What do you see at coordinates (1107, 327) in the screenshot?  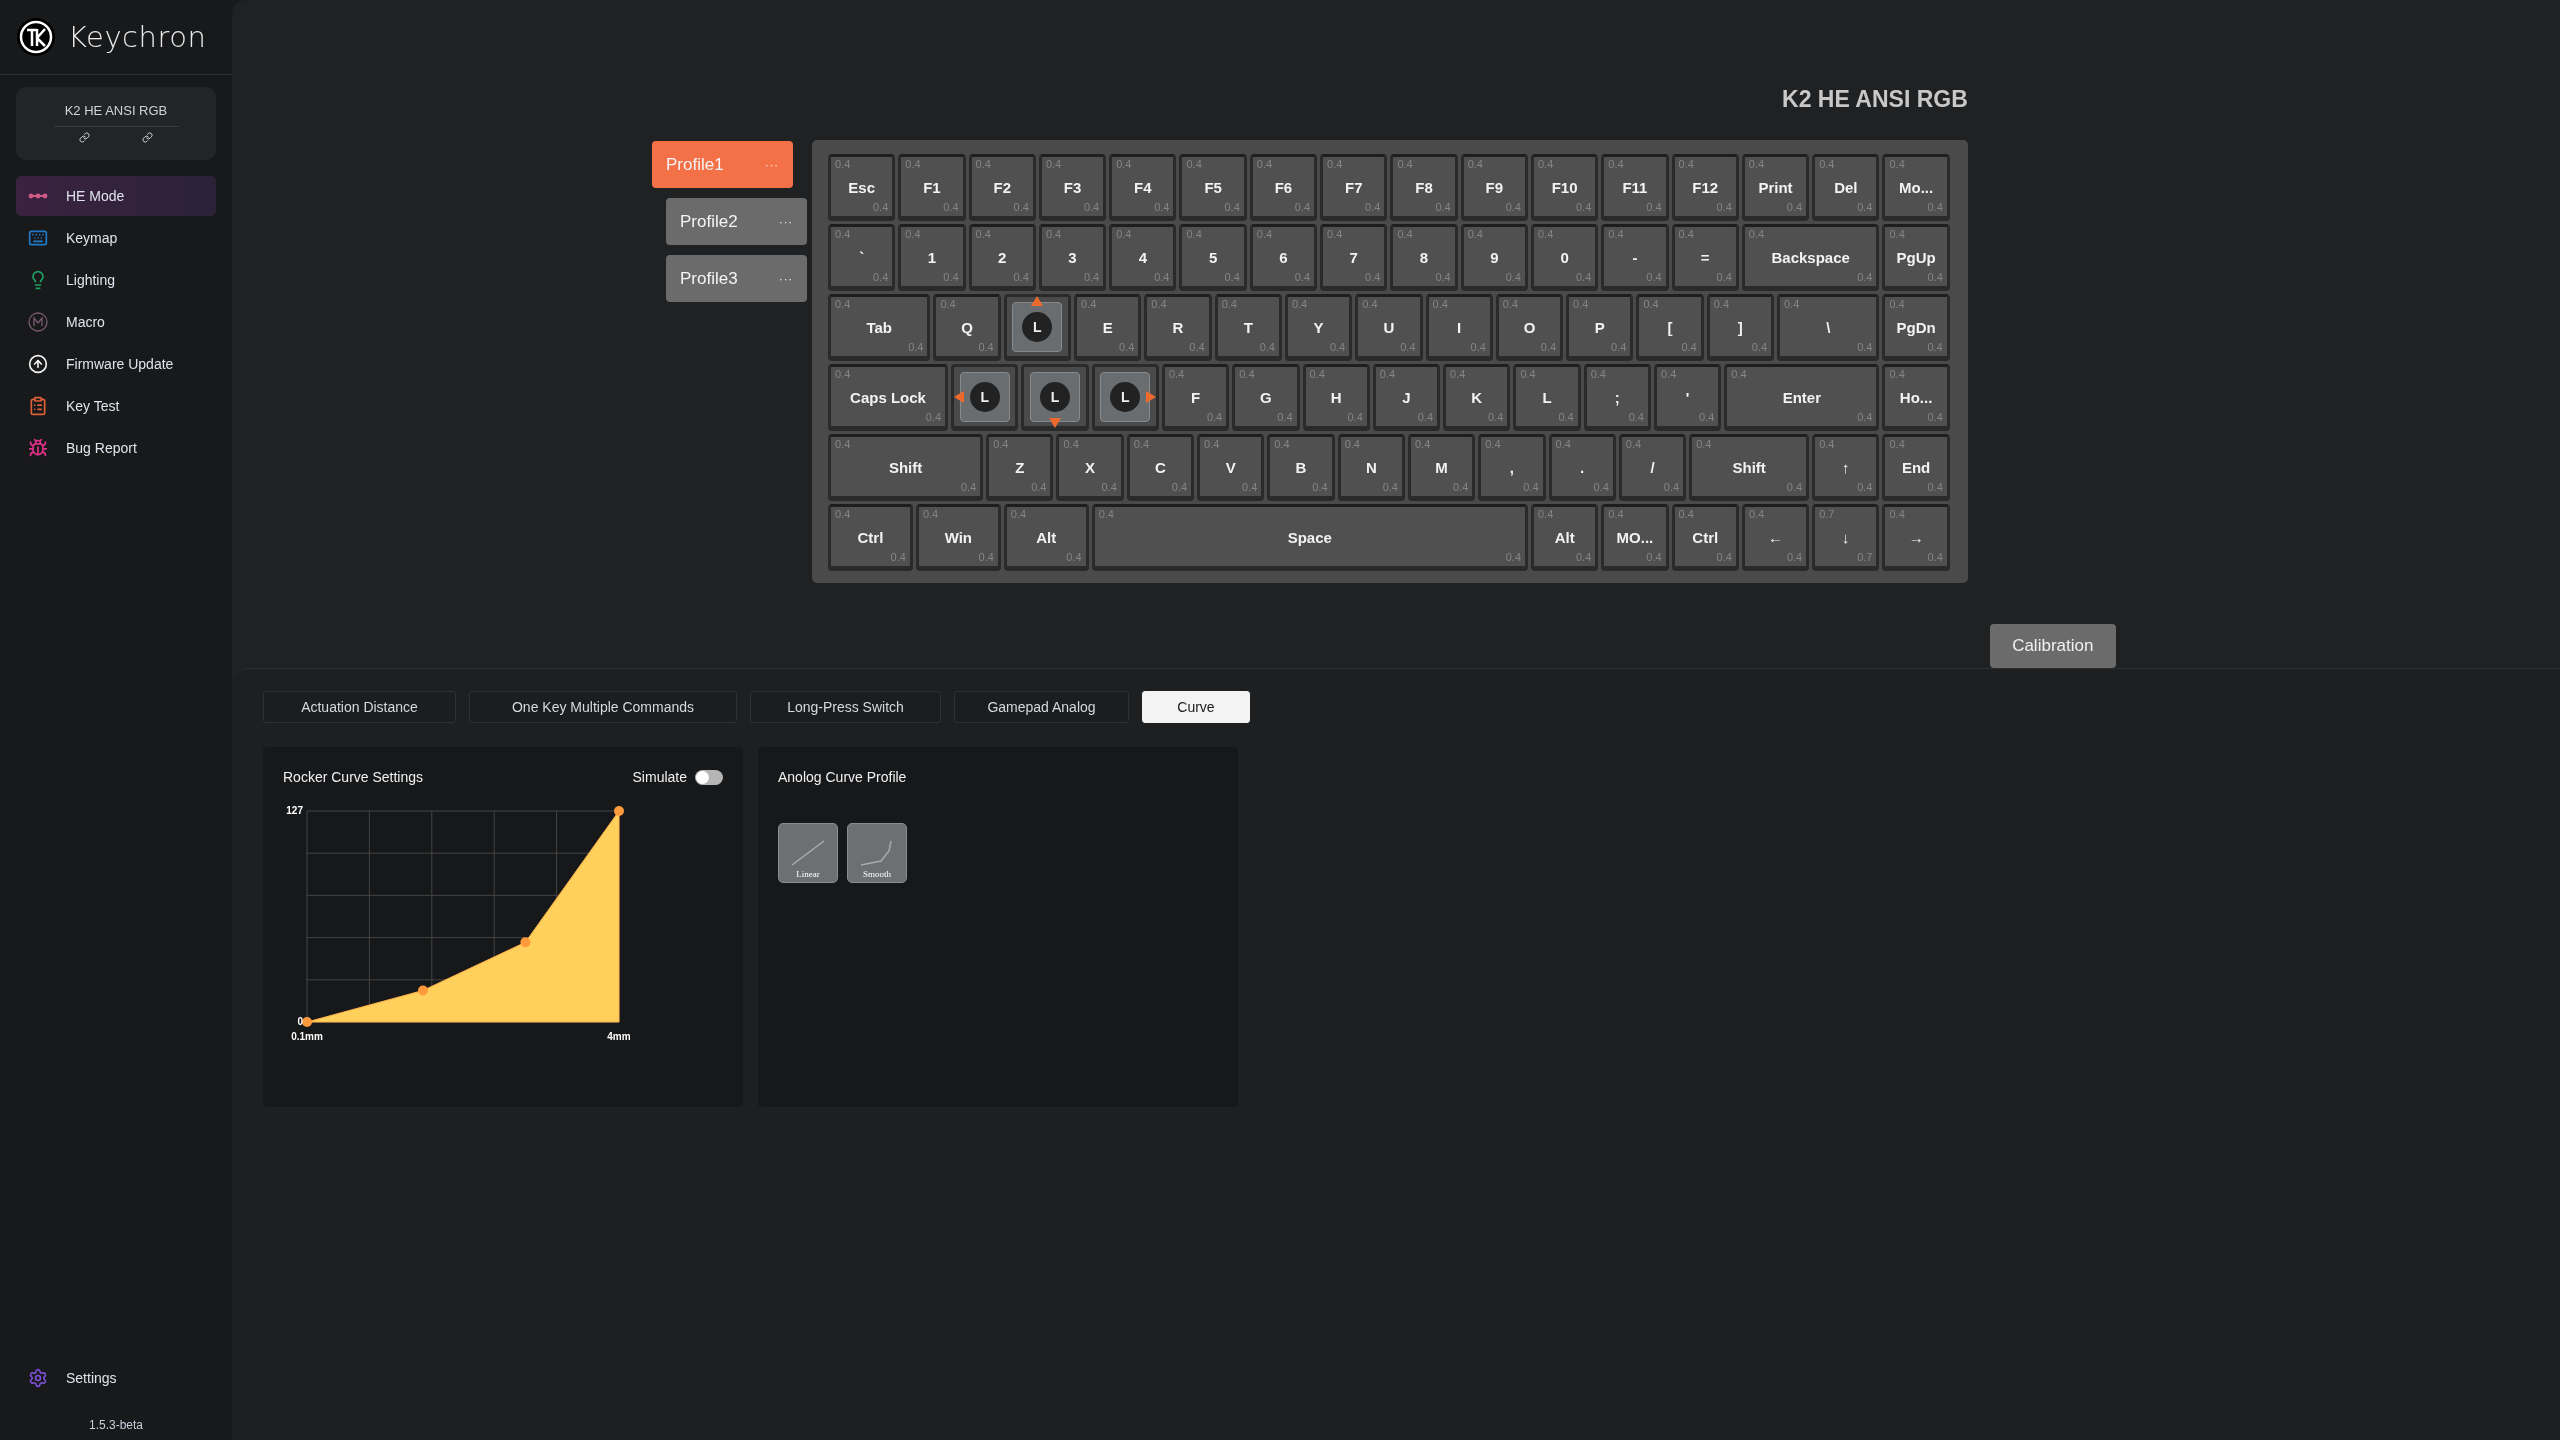 I see `key-label: E` at bounding box center [1107, 327].